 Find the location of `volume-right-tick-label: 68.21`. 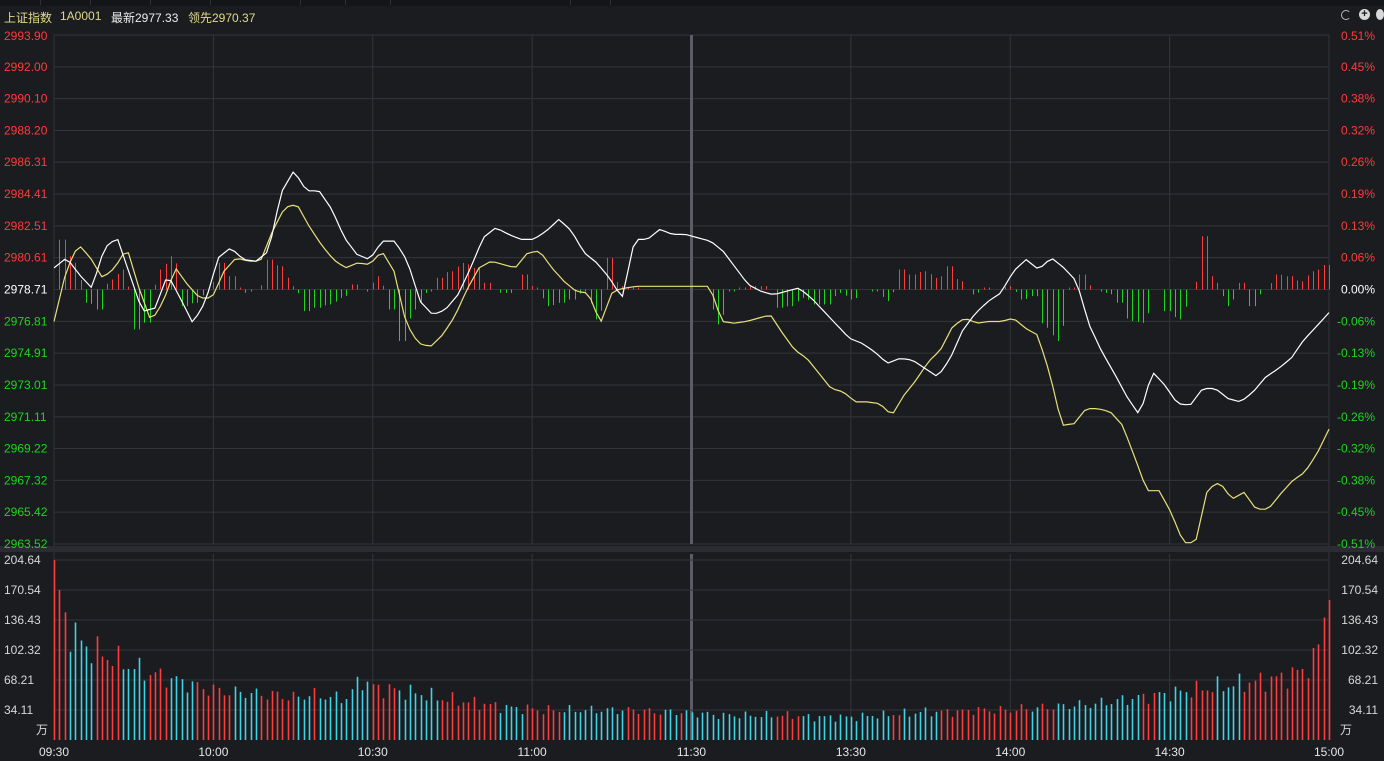

volume-right-tick-label: 68.21 is located at coordinates (1363, 680).